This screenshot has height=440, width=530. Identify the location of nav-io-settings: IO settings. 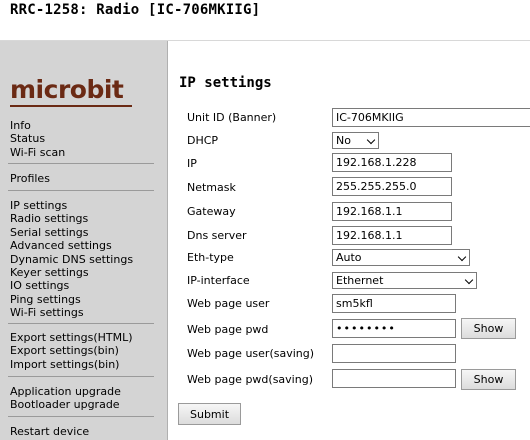
(71, 285).